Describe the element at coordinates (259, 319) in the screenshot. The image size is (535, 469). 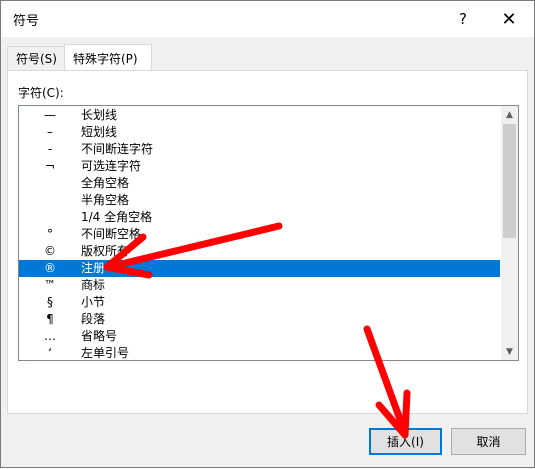
I see `list-item: ¶ 段落` at that location.